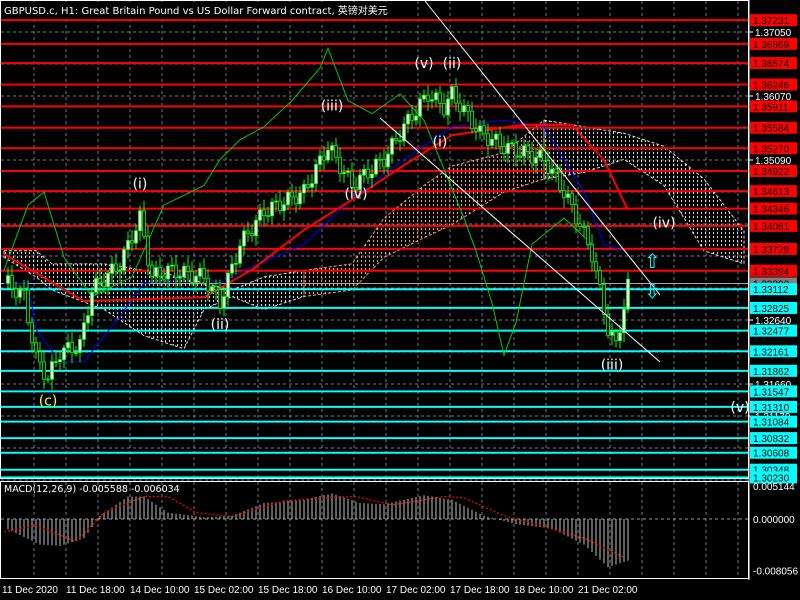 This screenshot has width=800, height=600. I want to click on wave-label: (iii), so click(612, 366).